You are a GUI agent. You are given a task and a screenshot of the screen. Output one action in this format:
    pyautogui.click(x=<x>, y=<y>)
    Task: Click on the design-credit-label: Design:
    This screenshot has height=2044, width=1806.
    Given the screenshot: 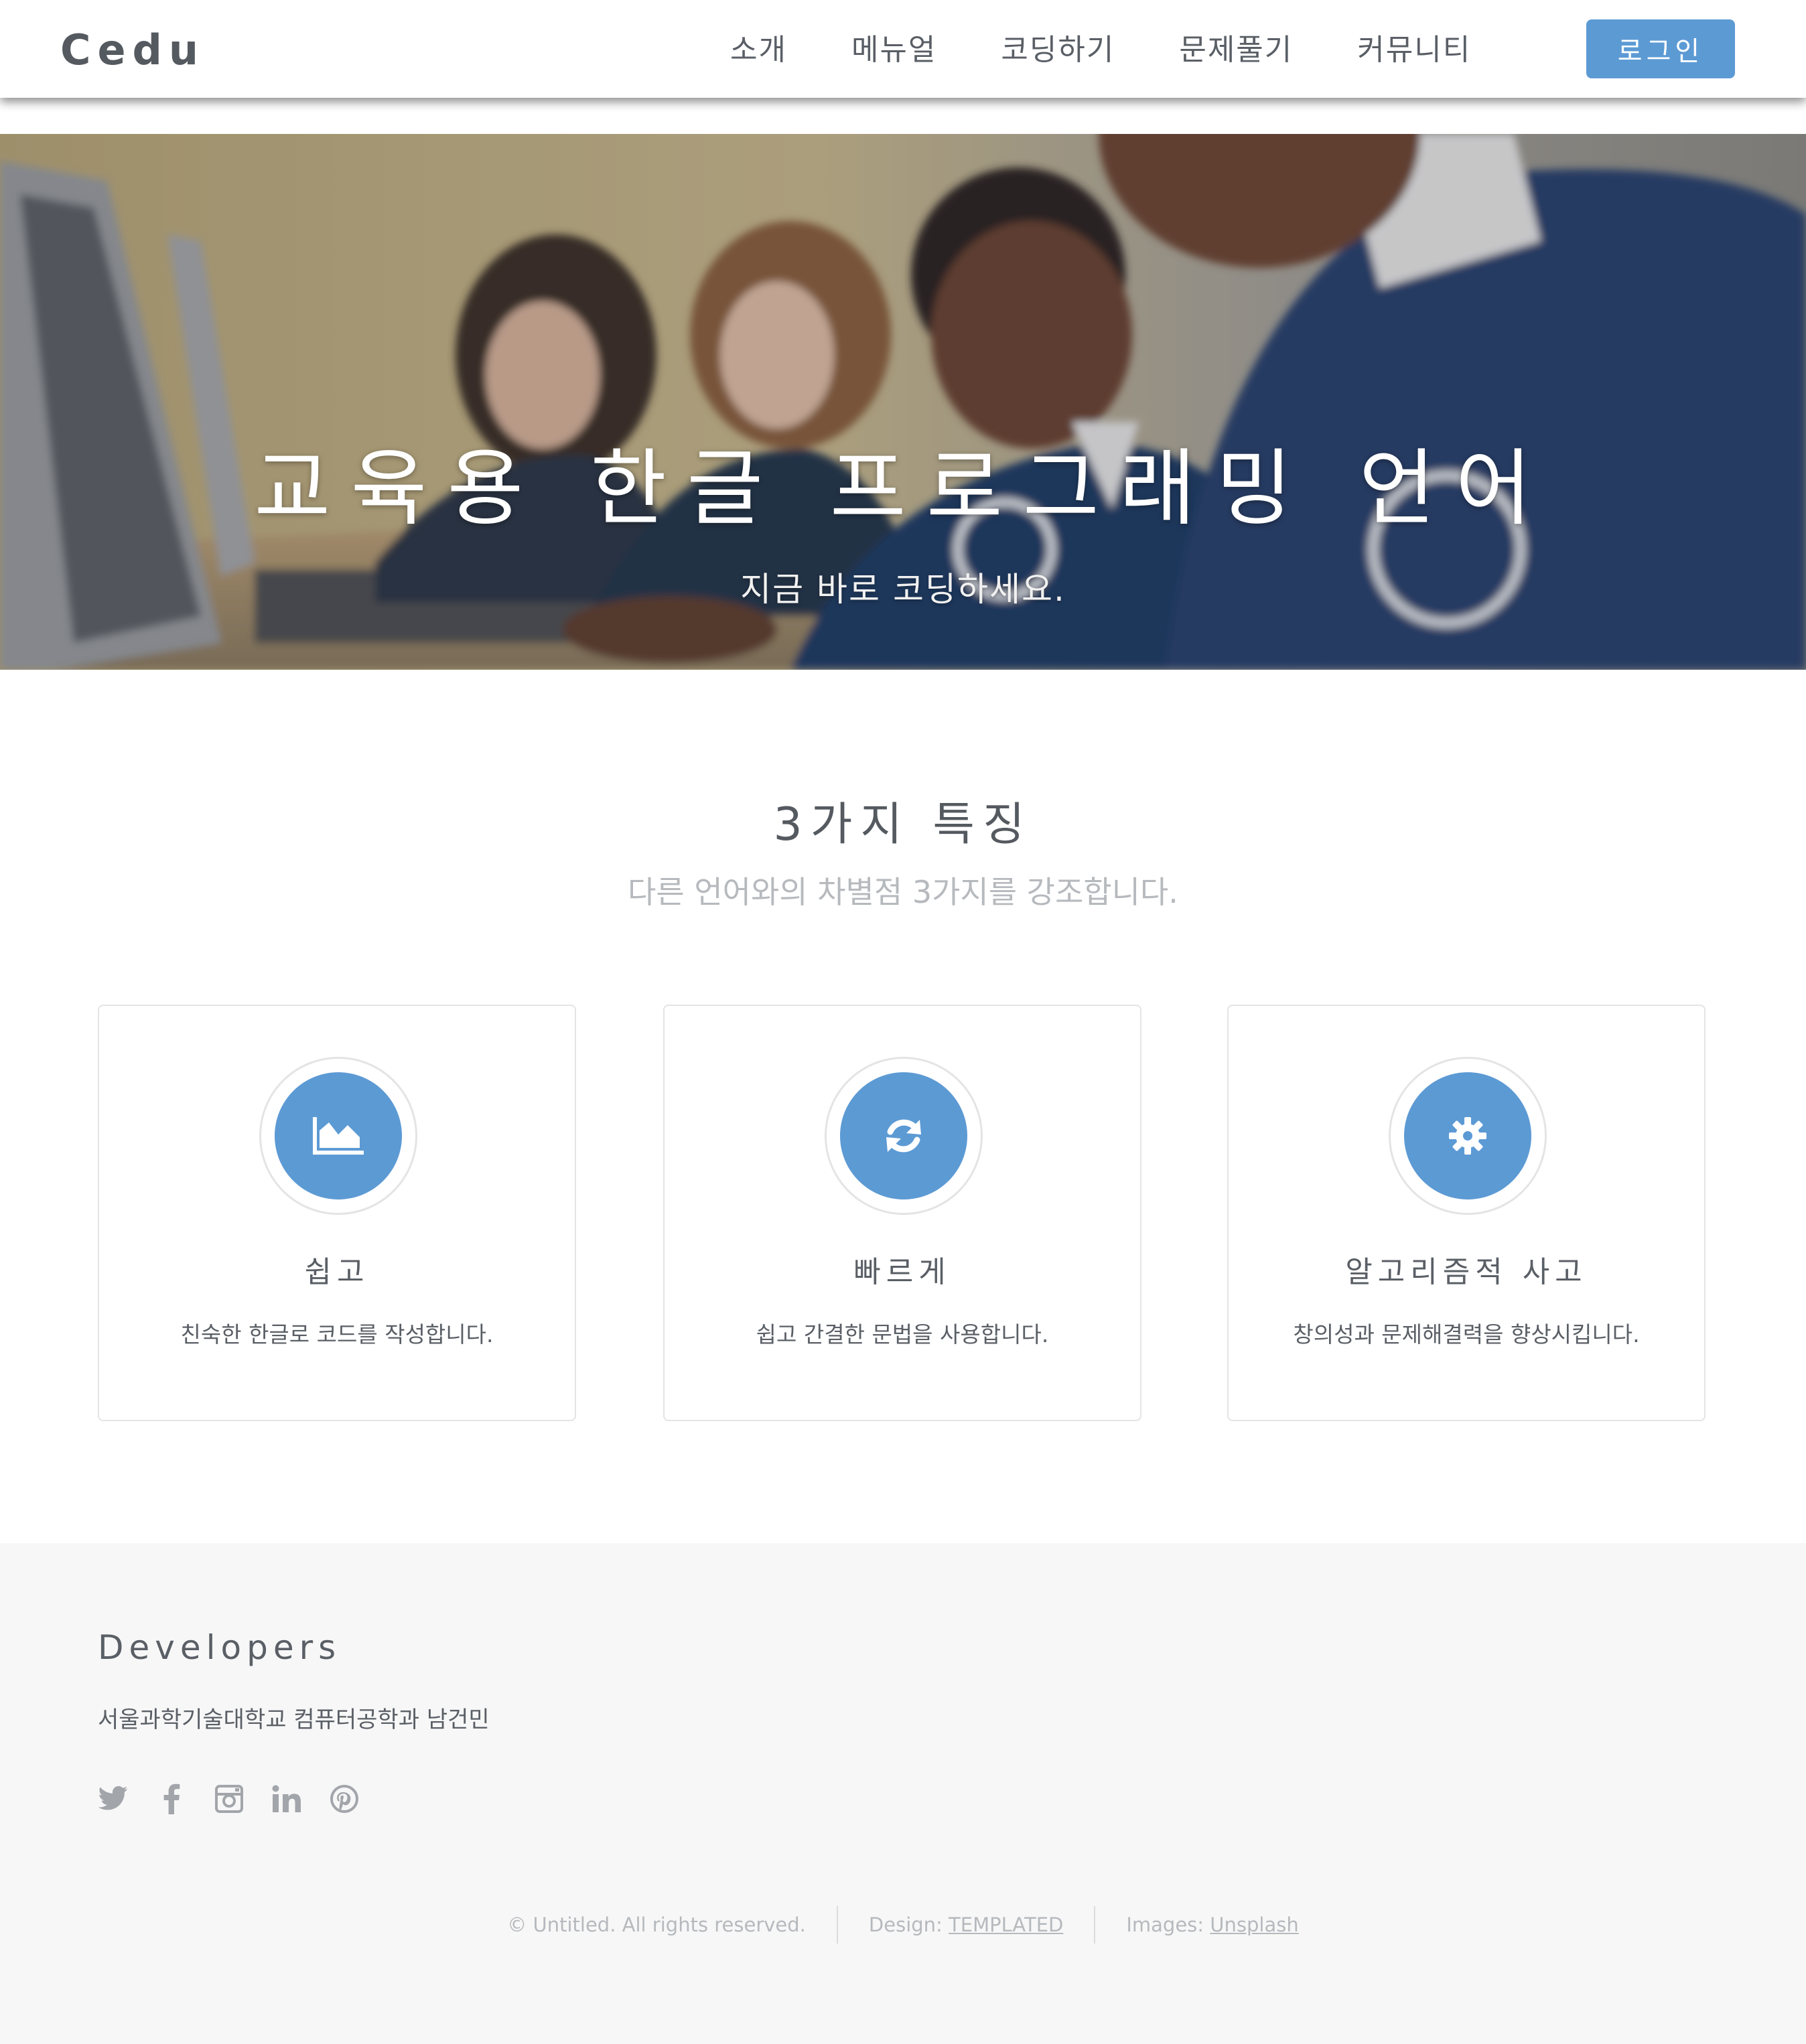 What is the action you would take?
    pyautogui.click(x=909, y=1924)
    